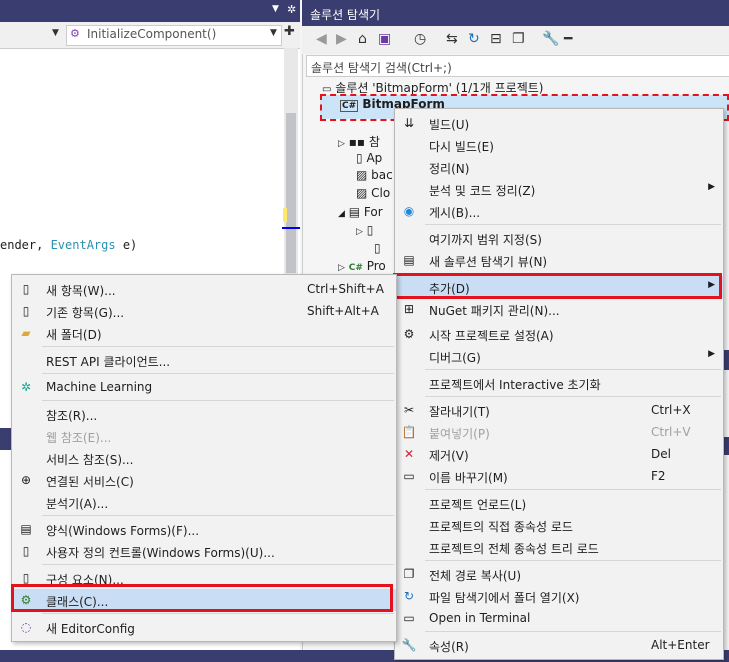 The height and width of the screenshot is (662, 729). Describe the element at coordinates (289, 31) in the screenshot. I see `split-editor-icon: ✚` at that location.